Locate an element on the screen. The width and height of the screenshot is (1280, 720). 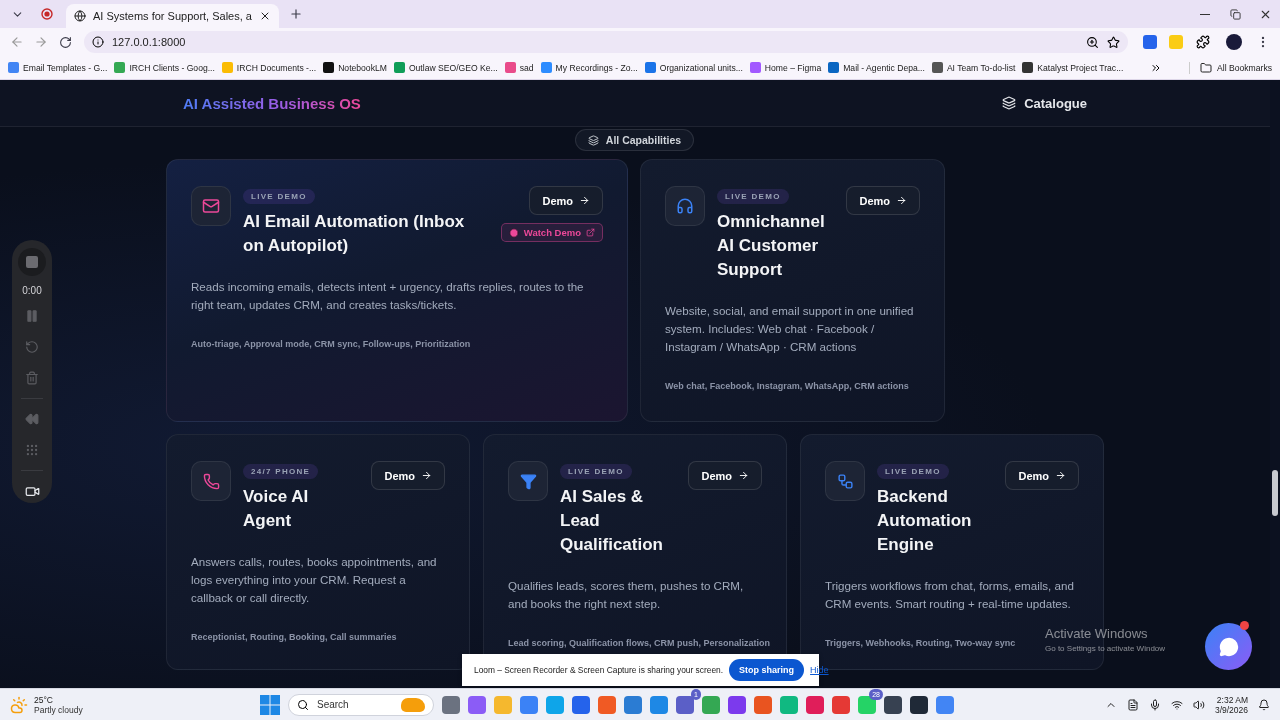
info-icon is located at coordinates (98, 42).